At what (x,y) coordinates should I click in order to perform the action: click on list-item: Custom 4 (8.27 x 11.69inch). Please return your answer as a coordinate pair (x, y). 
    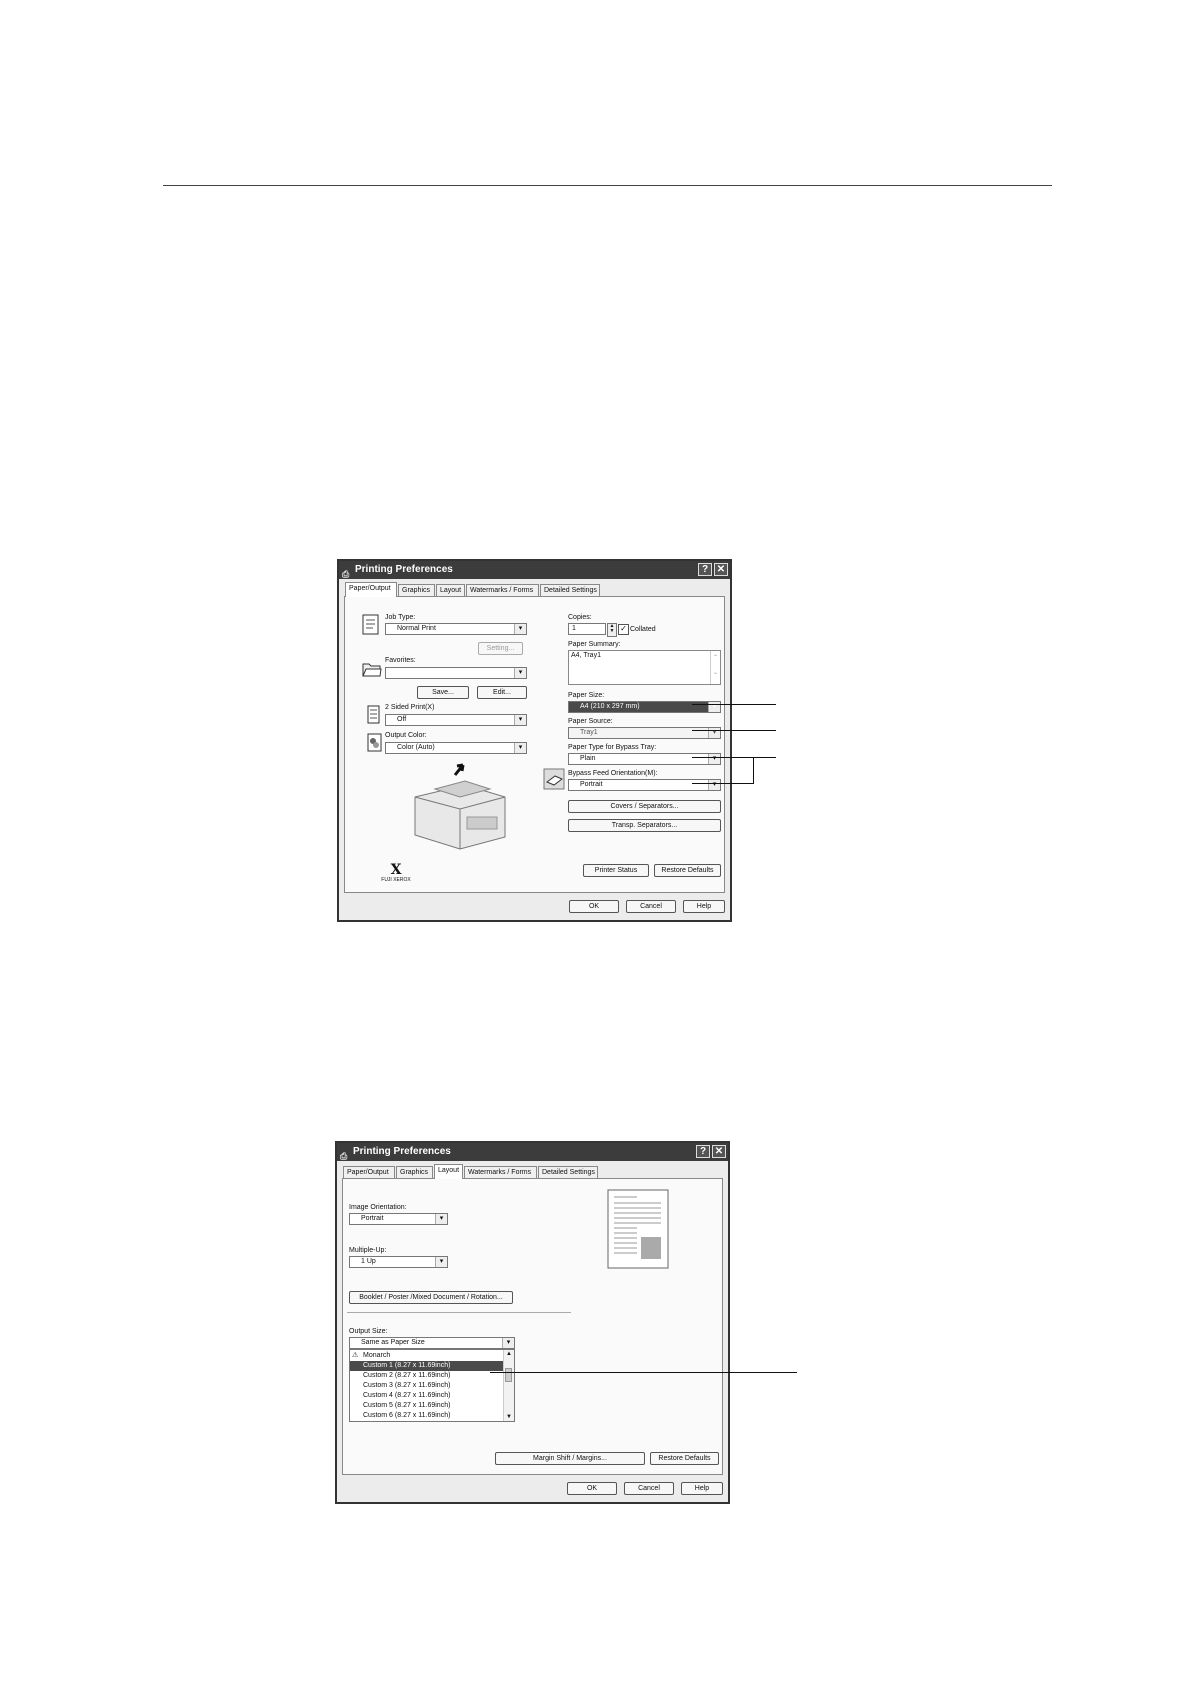
    Looking at the image, I should click on (426, 1396).